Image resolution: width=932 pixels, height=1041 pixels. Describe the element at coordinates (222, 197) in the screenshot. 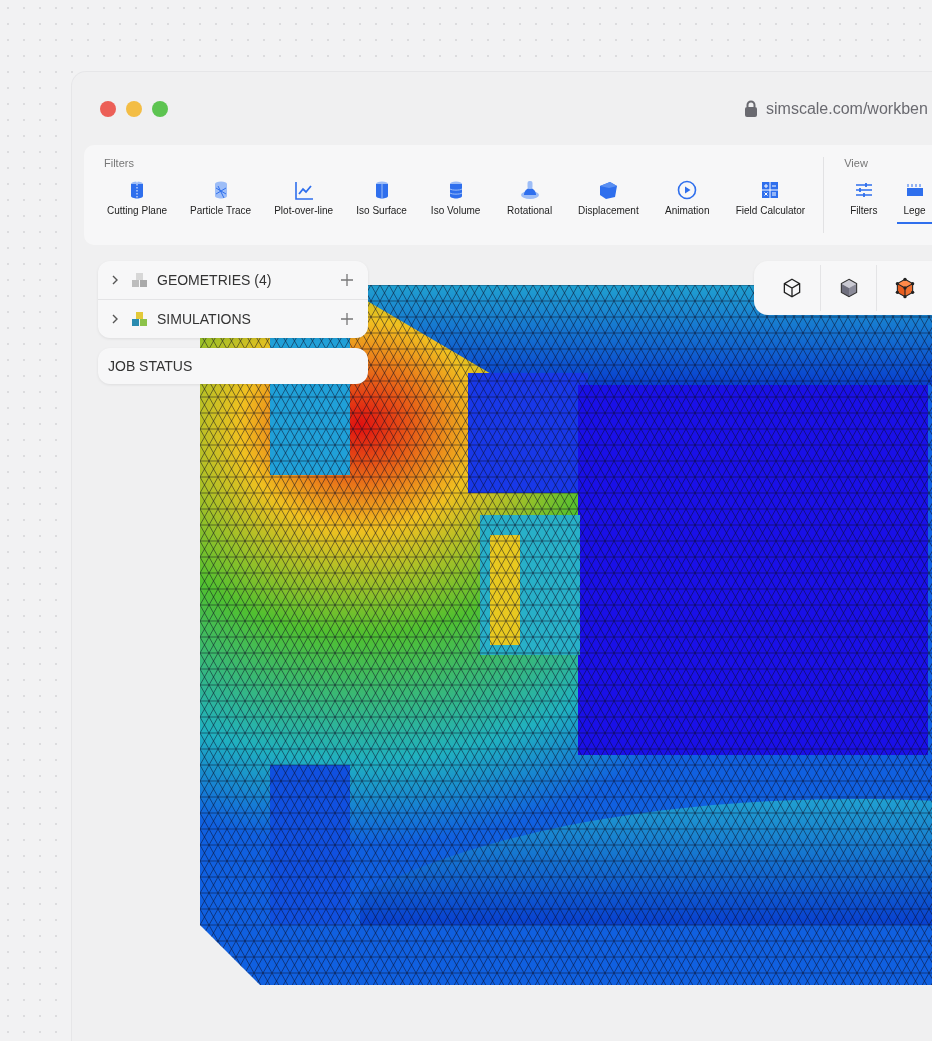

I see `filter-tool-button: Particle Trace` at that location.